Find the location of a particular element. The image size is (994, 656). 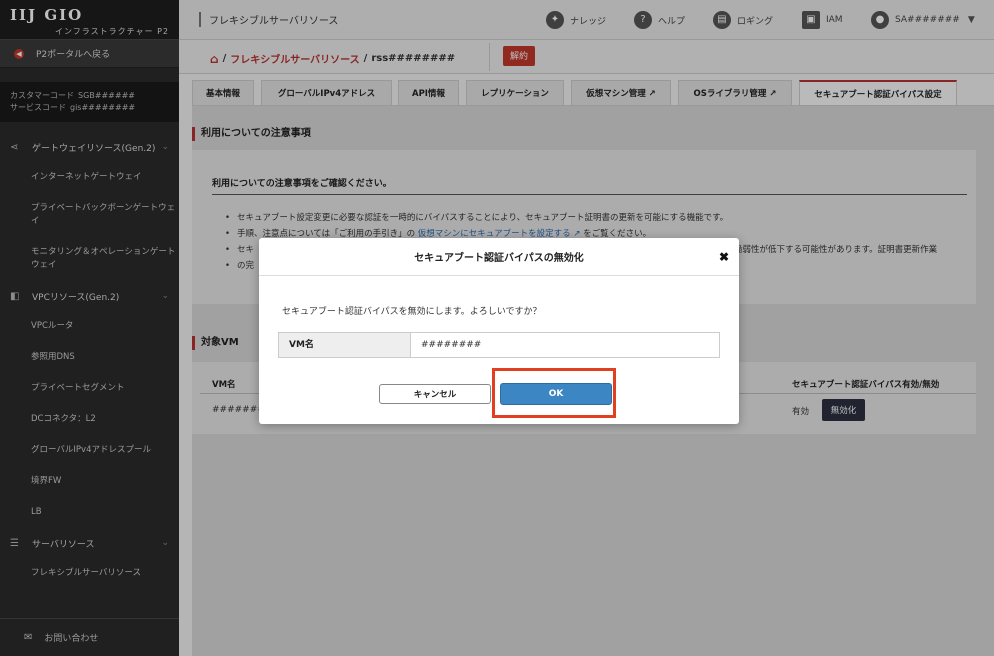

ok-highlight-box is located at coordinates (554, 393).